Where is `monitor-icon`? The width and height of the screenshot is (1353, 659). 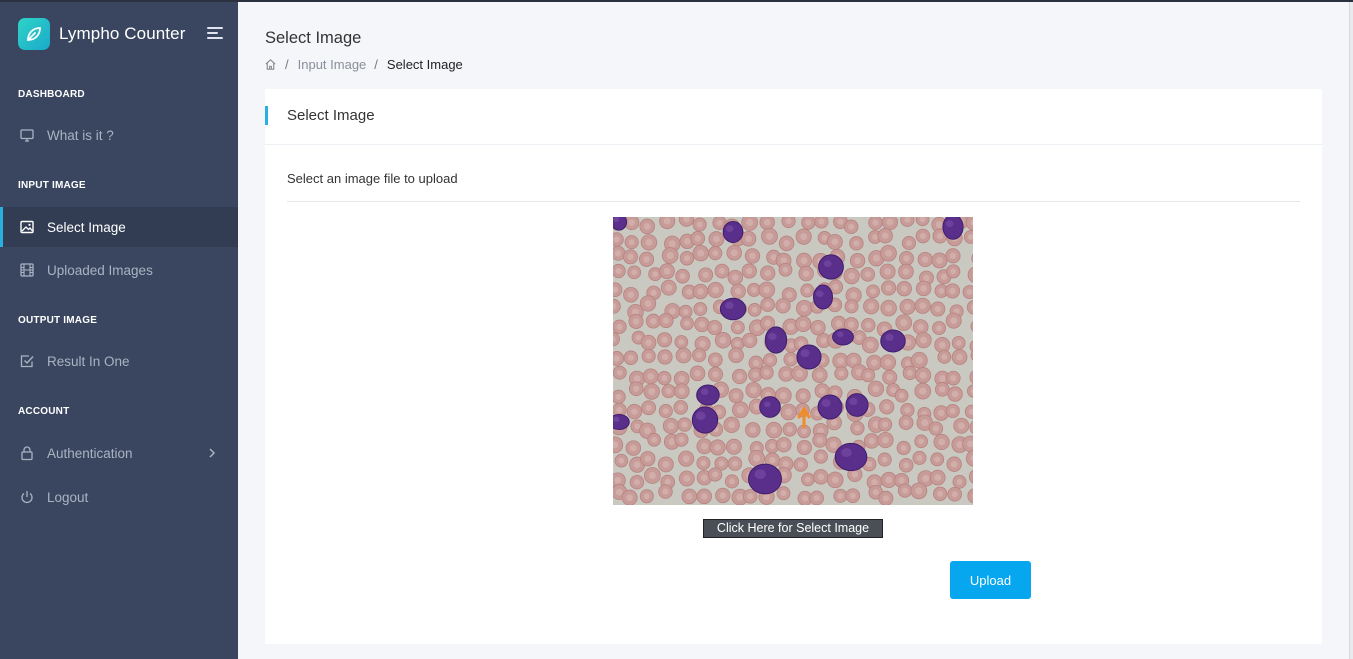
monitor-icon is located at coordinates (27, 135).